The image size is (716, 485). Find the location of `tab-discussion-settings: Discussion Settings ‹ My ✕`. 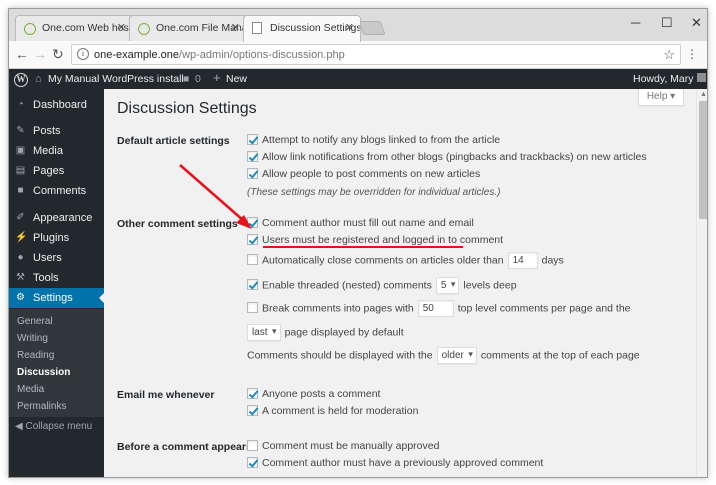

tab-discussion-settings: Discussion Settings ‹ My ✕ is located at coordinates (302, 28).